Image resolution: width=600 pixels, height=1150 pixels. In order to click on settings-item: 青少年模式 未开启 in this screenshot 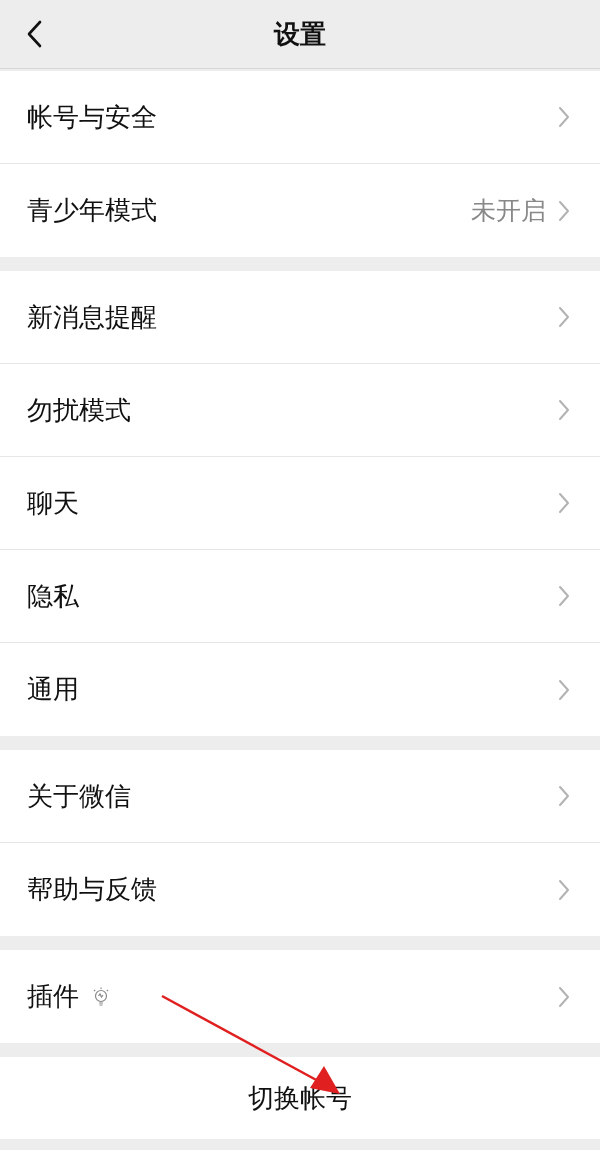, I will do `click(300, 210)`.